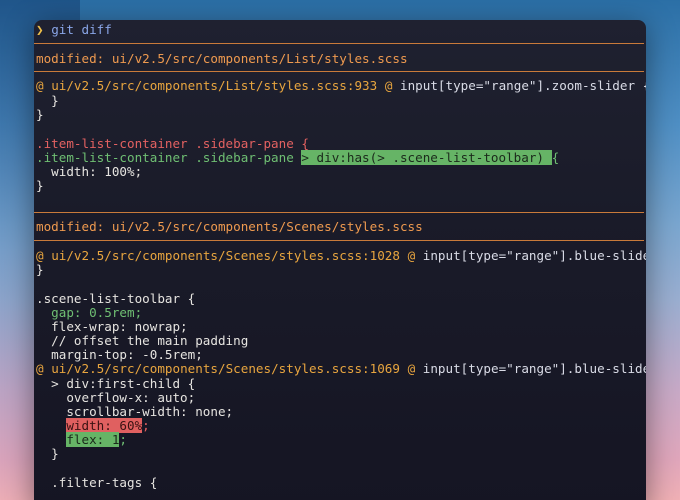 The height and width of the screenshot is (500, 680). I want to click on added-line-tail: {, so click(555, 157).